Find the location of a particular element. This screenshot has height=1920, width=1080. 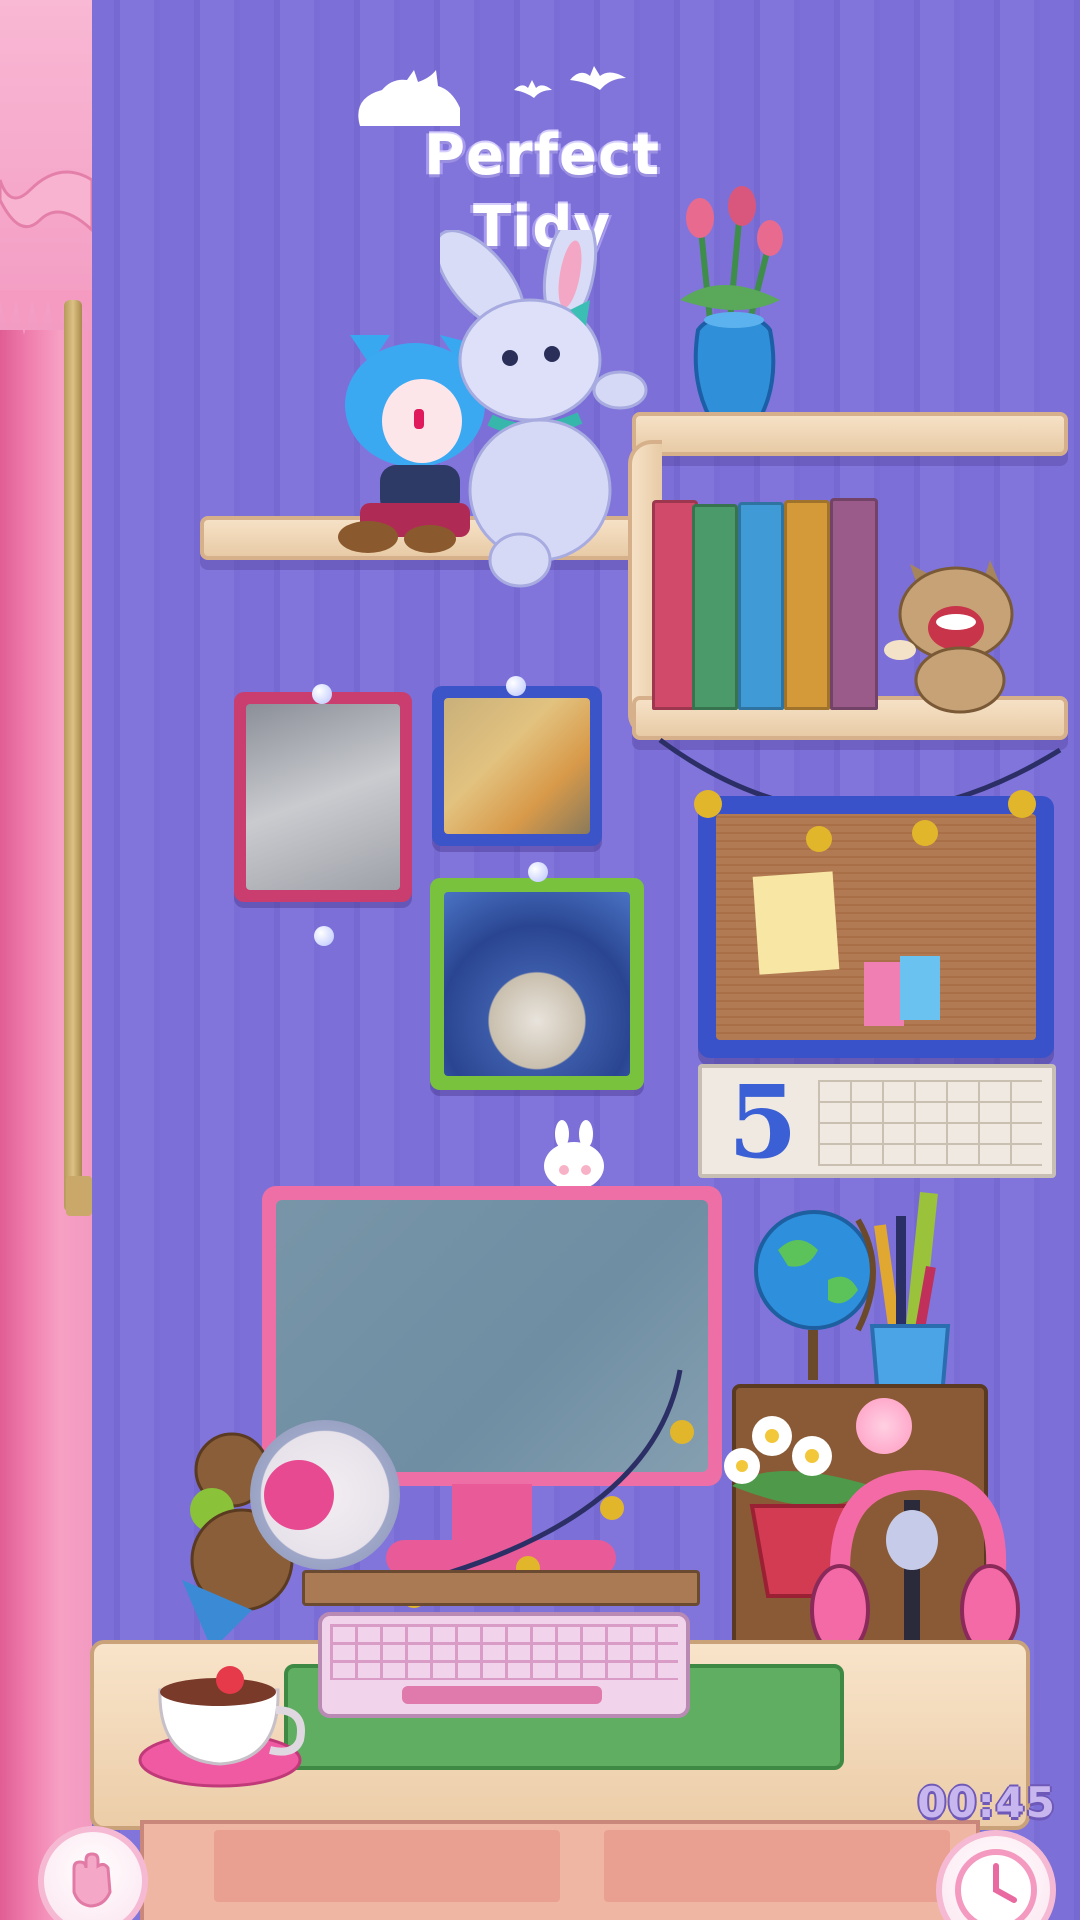

curtain-rod is located at coordinates (73, 756).